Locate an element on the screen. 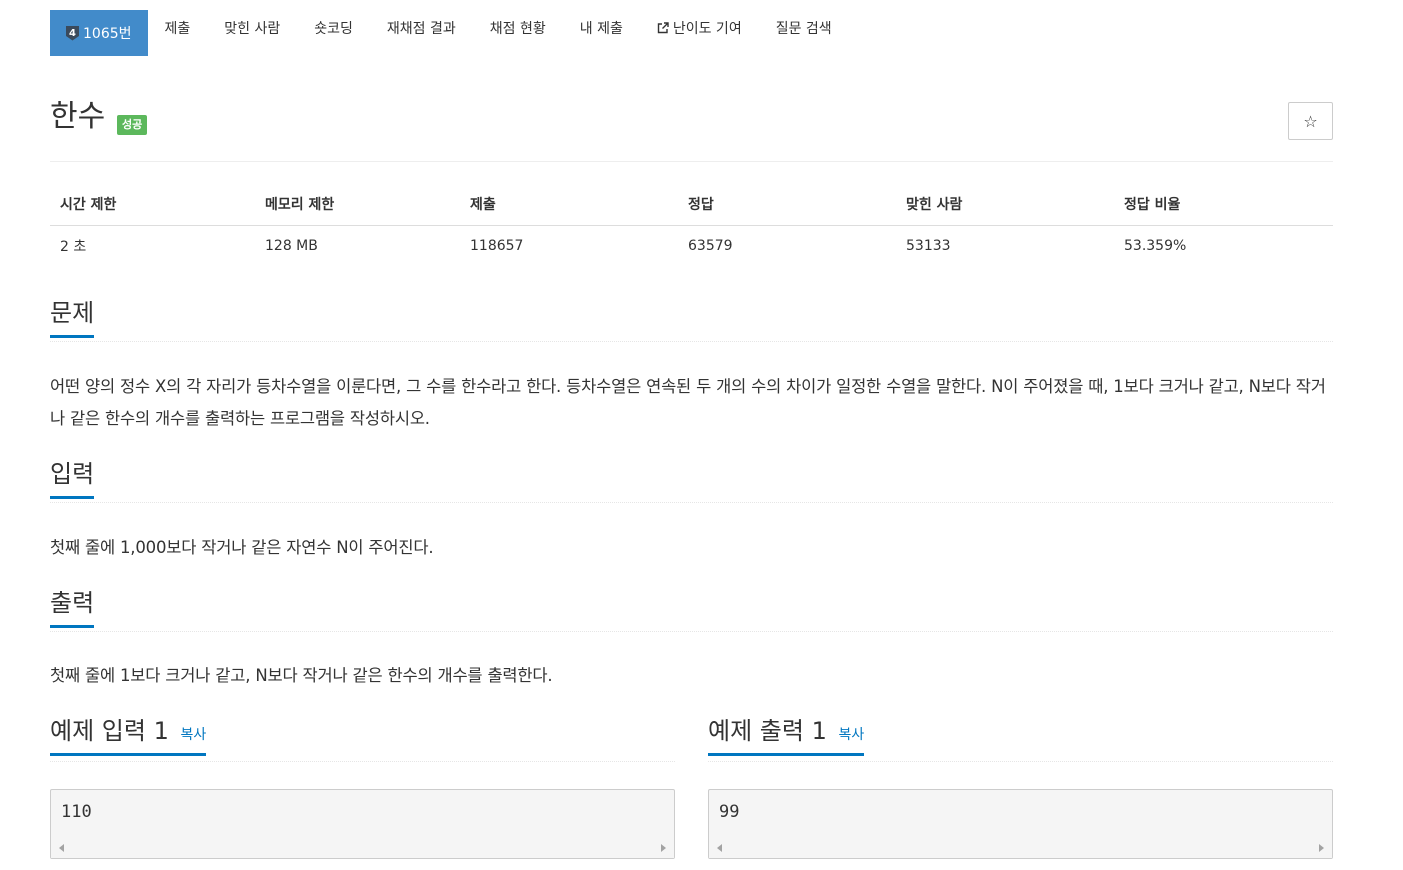 Image resolution: width=1403 pixels, height=870 pixels. accepted-value: 63579 is located at coordinates (710, 245).